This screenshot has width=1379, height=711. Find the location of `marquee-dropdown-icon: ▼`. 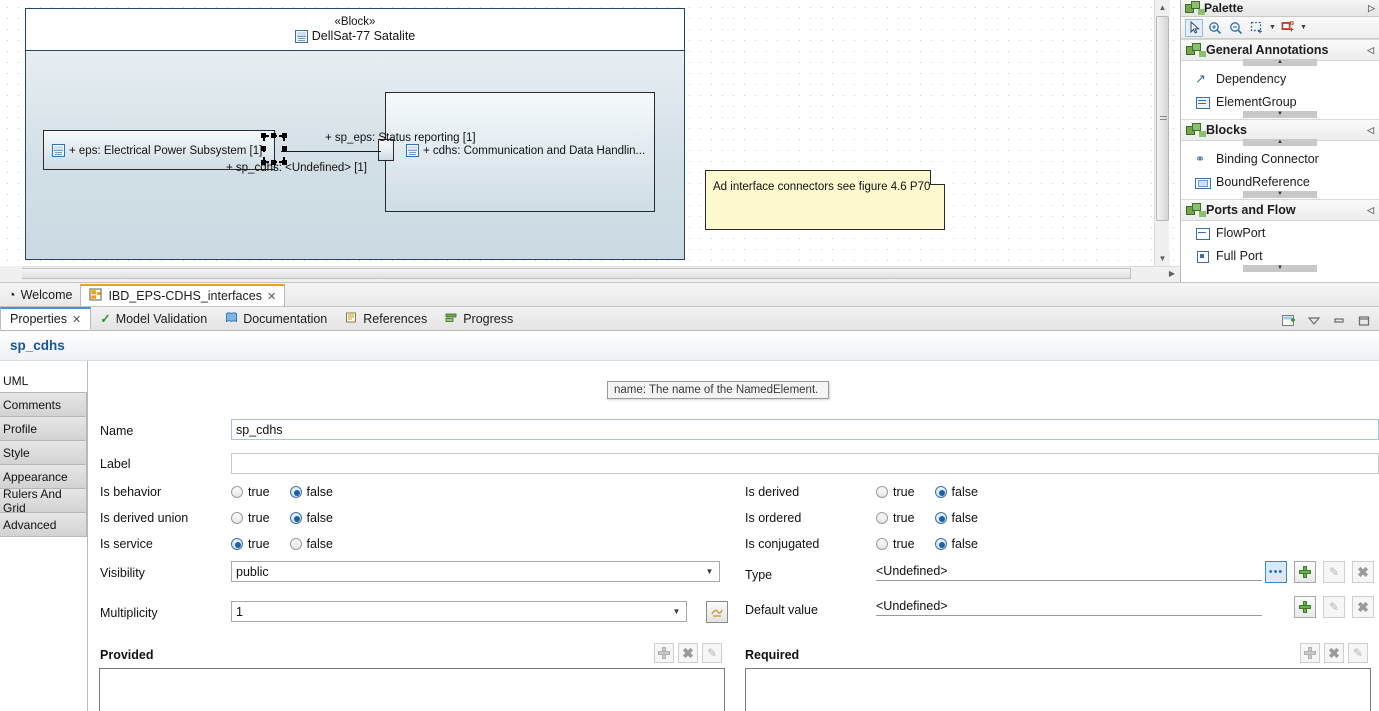

marquee-dropdown-icon: ▼ is located at coordinates (1272, 27).